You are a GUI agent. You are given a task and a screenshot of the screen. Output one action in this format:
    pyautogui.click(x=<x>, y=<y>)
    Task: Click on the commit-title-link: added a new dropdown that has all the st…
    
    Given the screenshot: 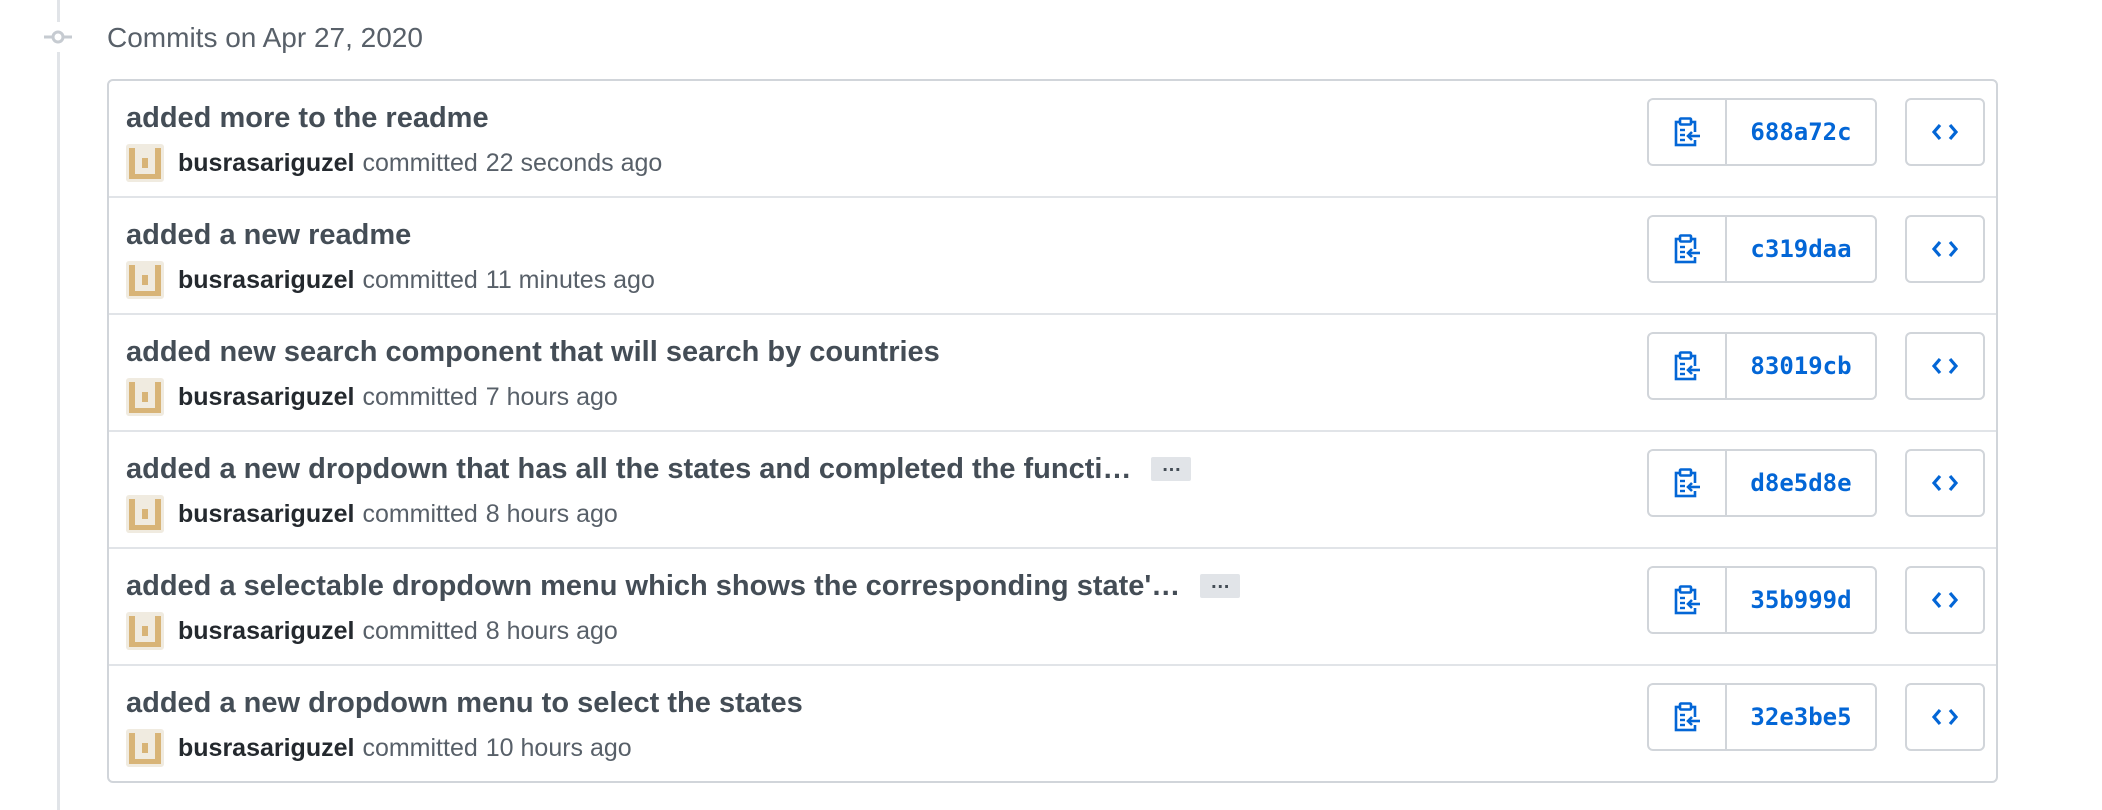 What is the action you would take?
    pyautogui.click(x=628, y=469)
    